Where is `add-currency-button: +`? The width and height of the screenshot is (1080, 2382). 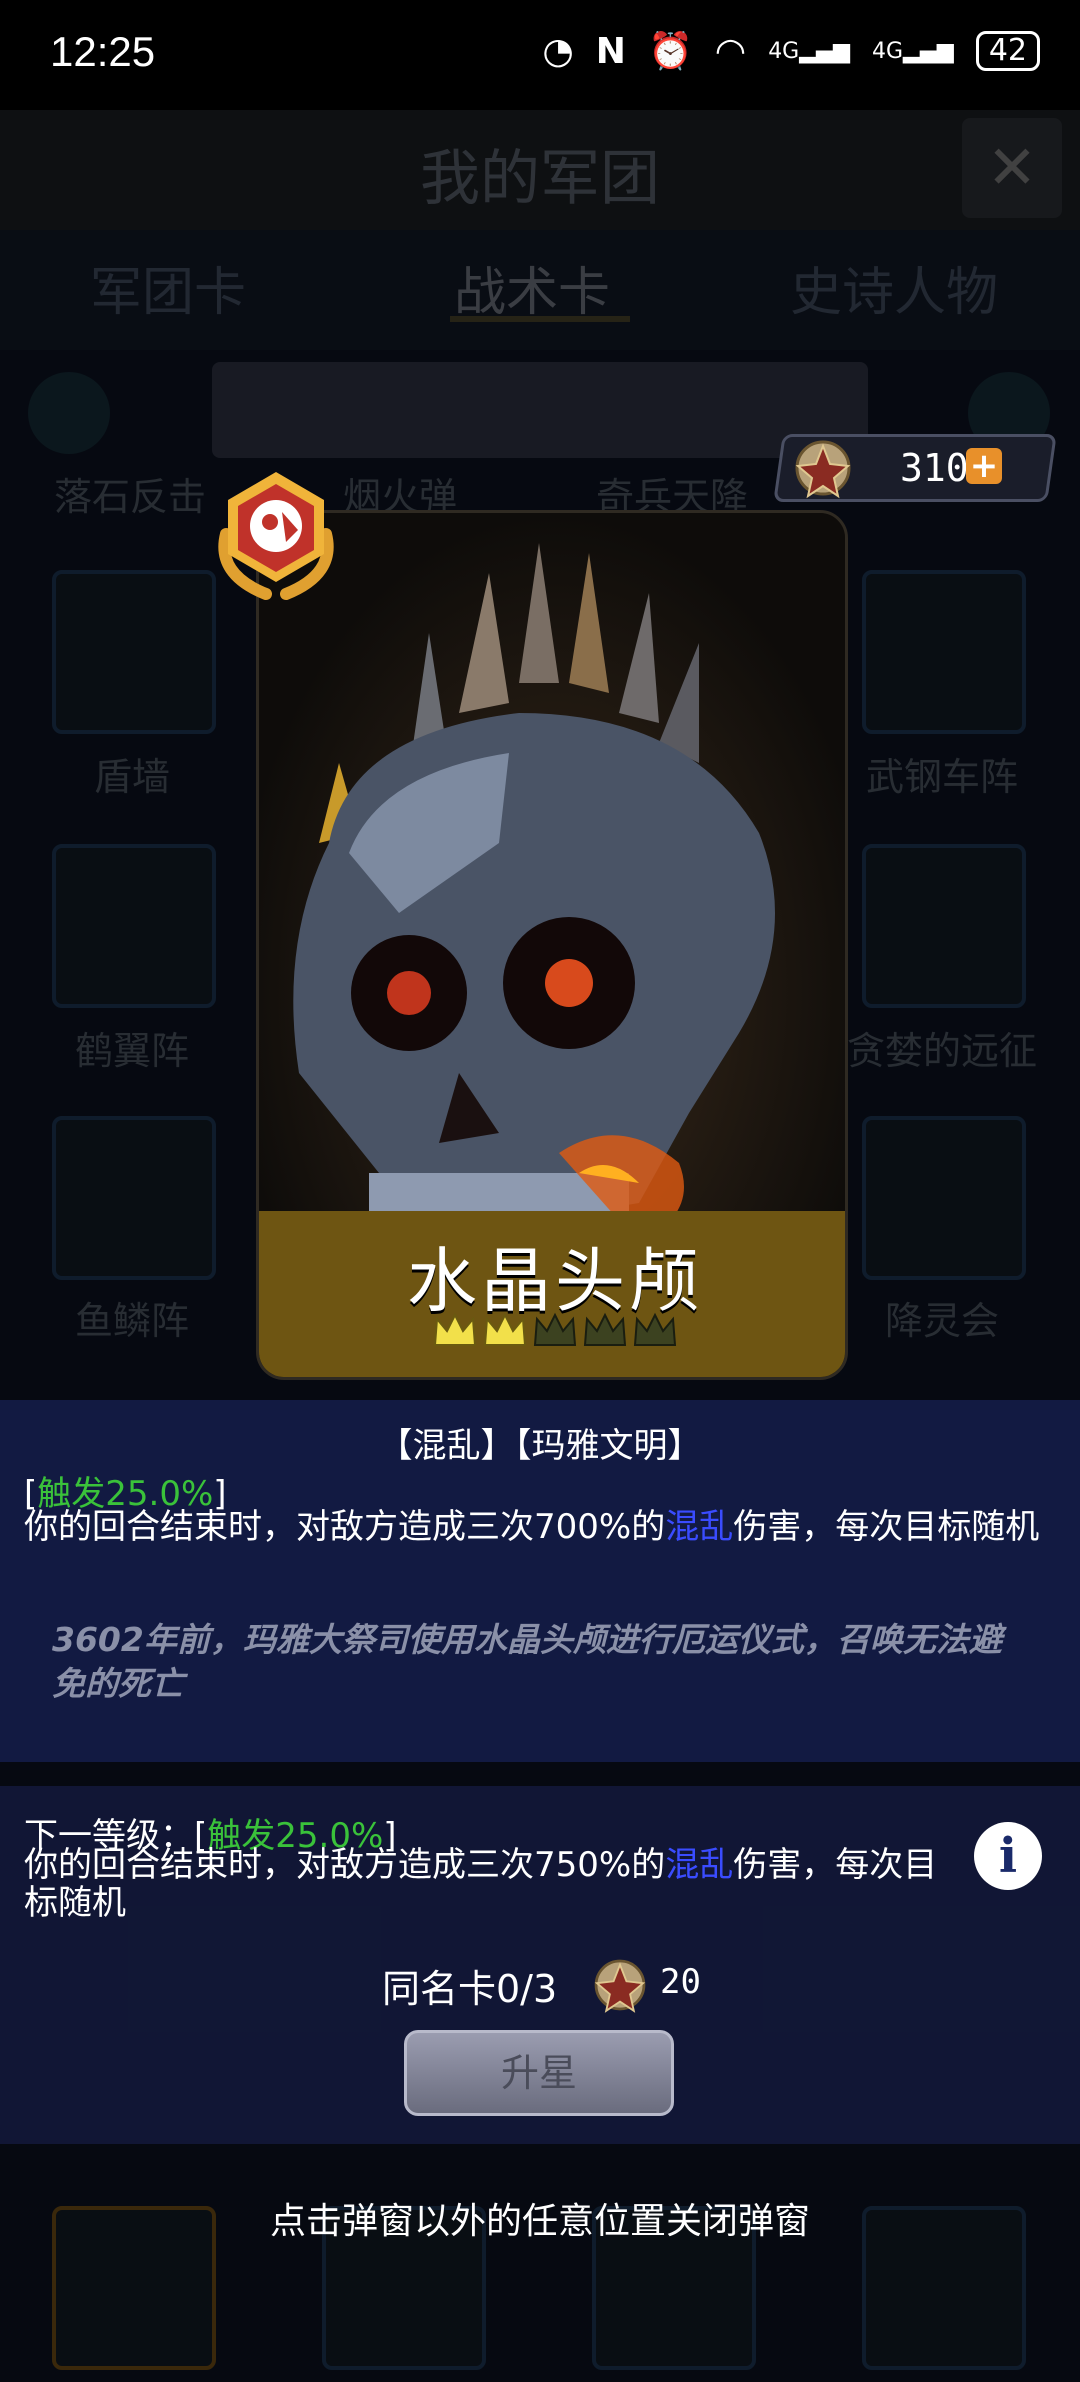
add-currency-button: + is located at coordinates (984, 466).